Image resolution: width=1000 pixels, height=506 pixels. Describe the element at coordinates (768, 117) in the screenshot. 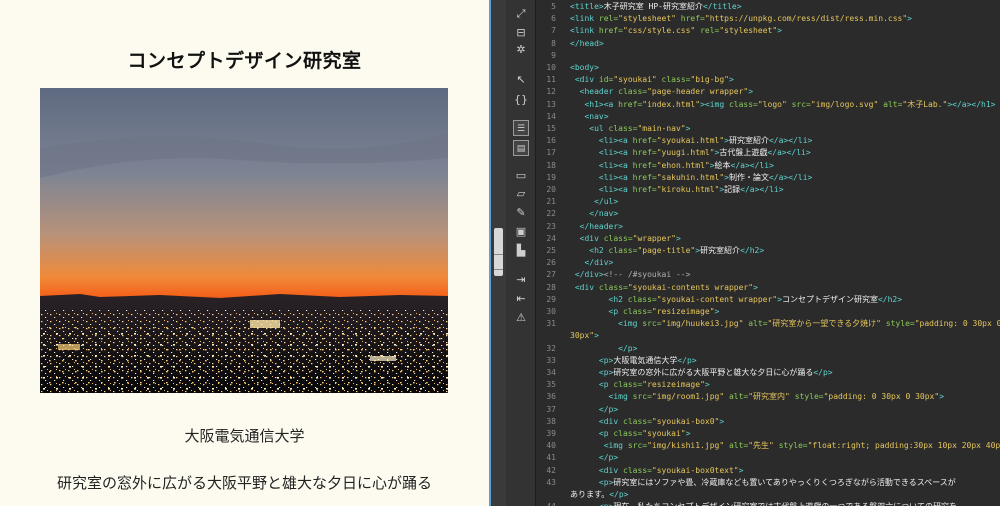

I see `code-line: 14 <nav>` at that location.